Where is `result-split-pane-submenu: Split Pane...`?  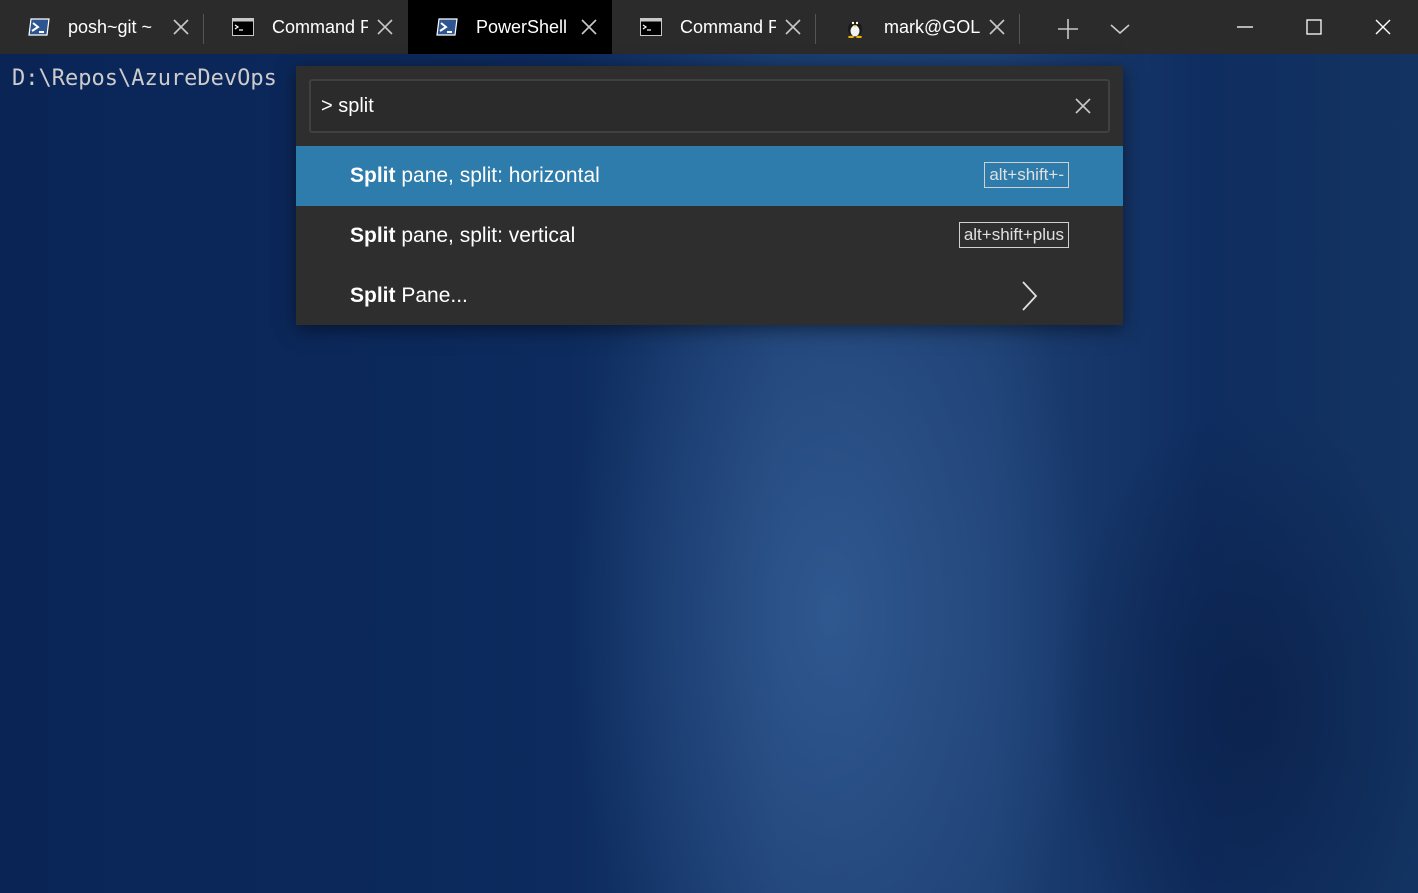
result-split-pane-submenu: Split Pane... is located at coordinates (709, 296).